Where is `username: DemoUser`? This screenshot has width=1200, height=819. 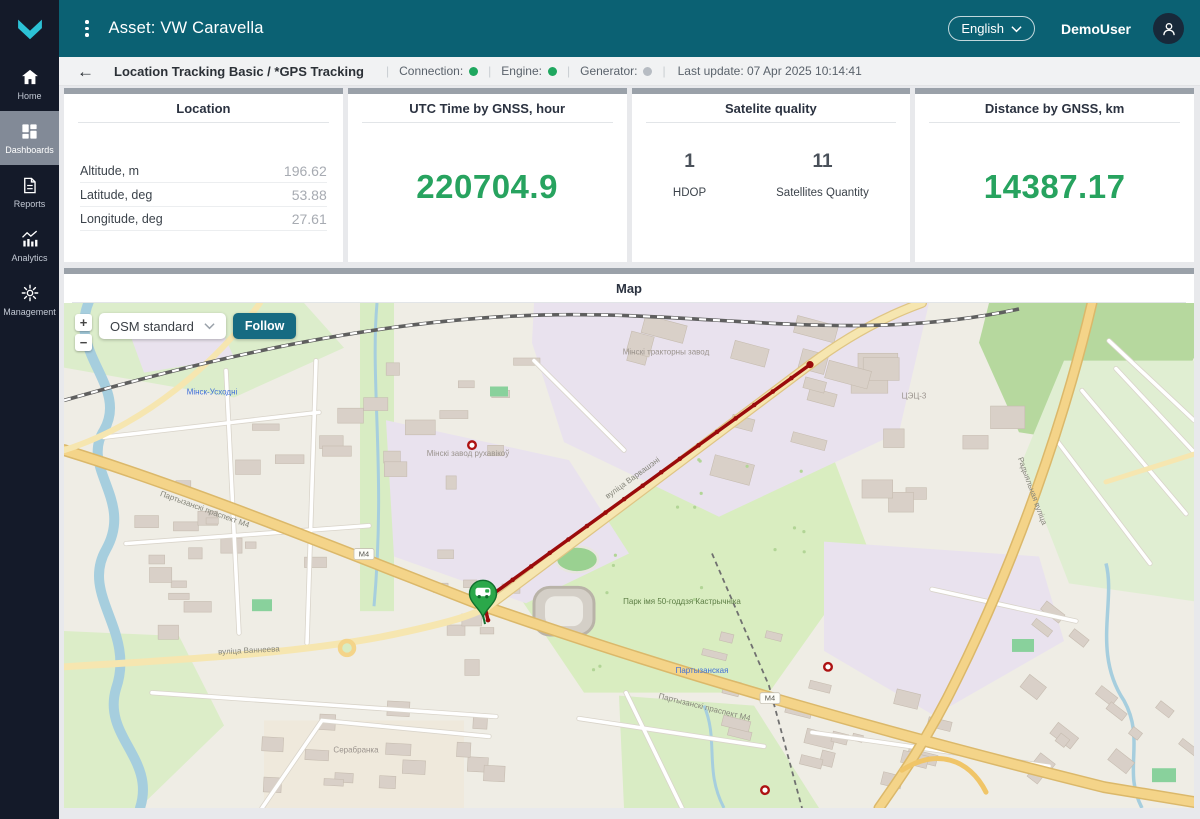 username: DemoUser is located at coordinates (1095, 28).